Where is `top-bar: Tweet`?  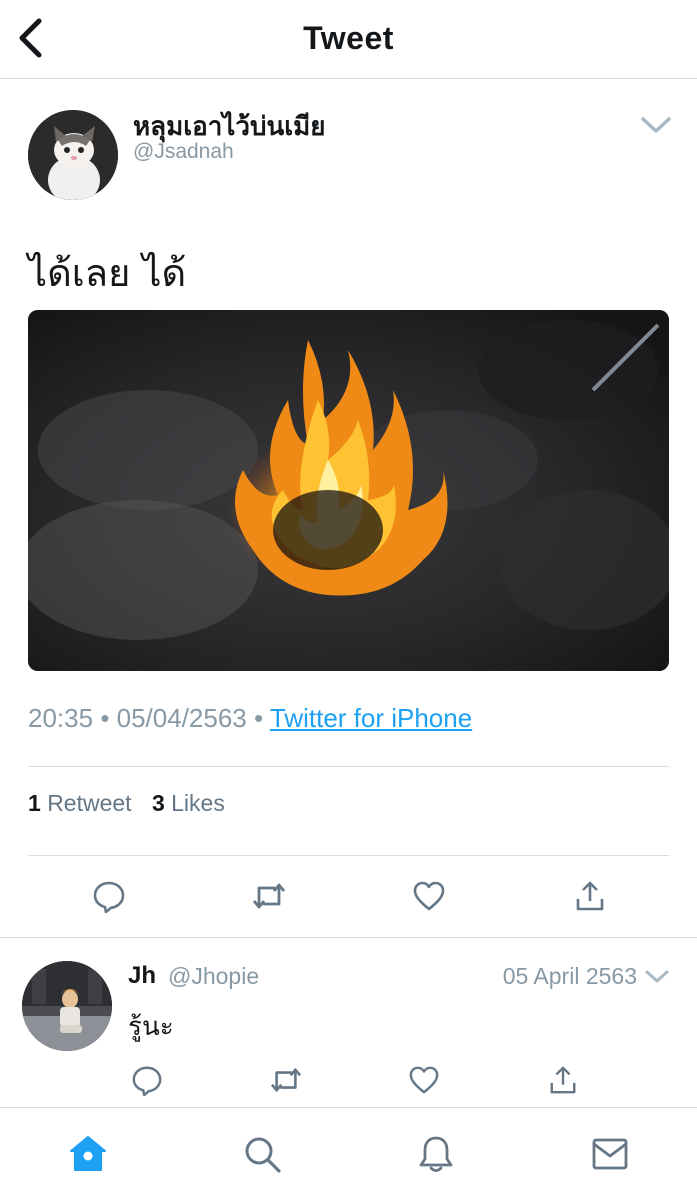 top-bar: Tweet is located at coordinates (348, 39).